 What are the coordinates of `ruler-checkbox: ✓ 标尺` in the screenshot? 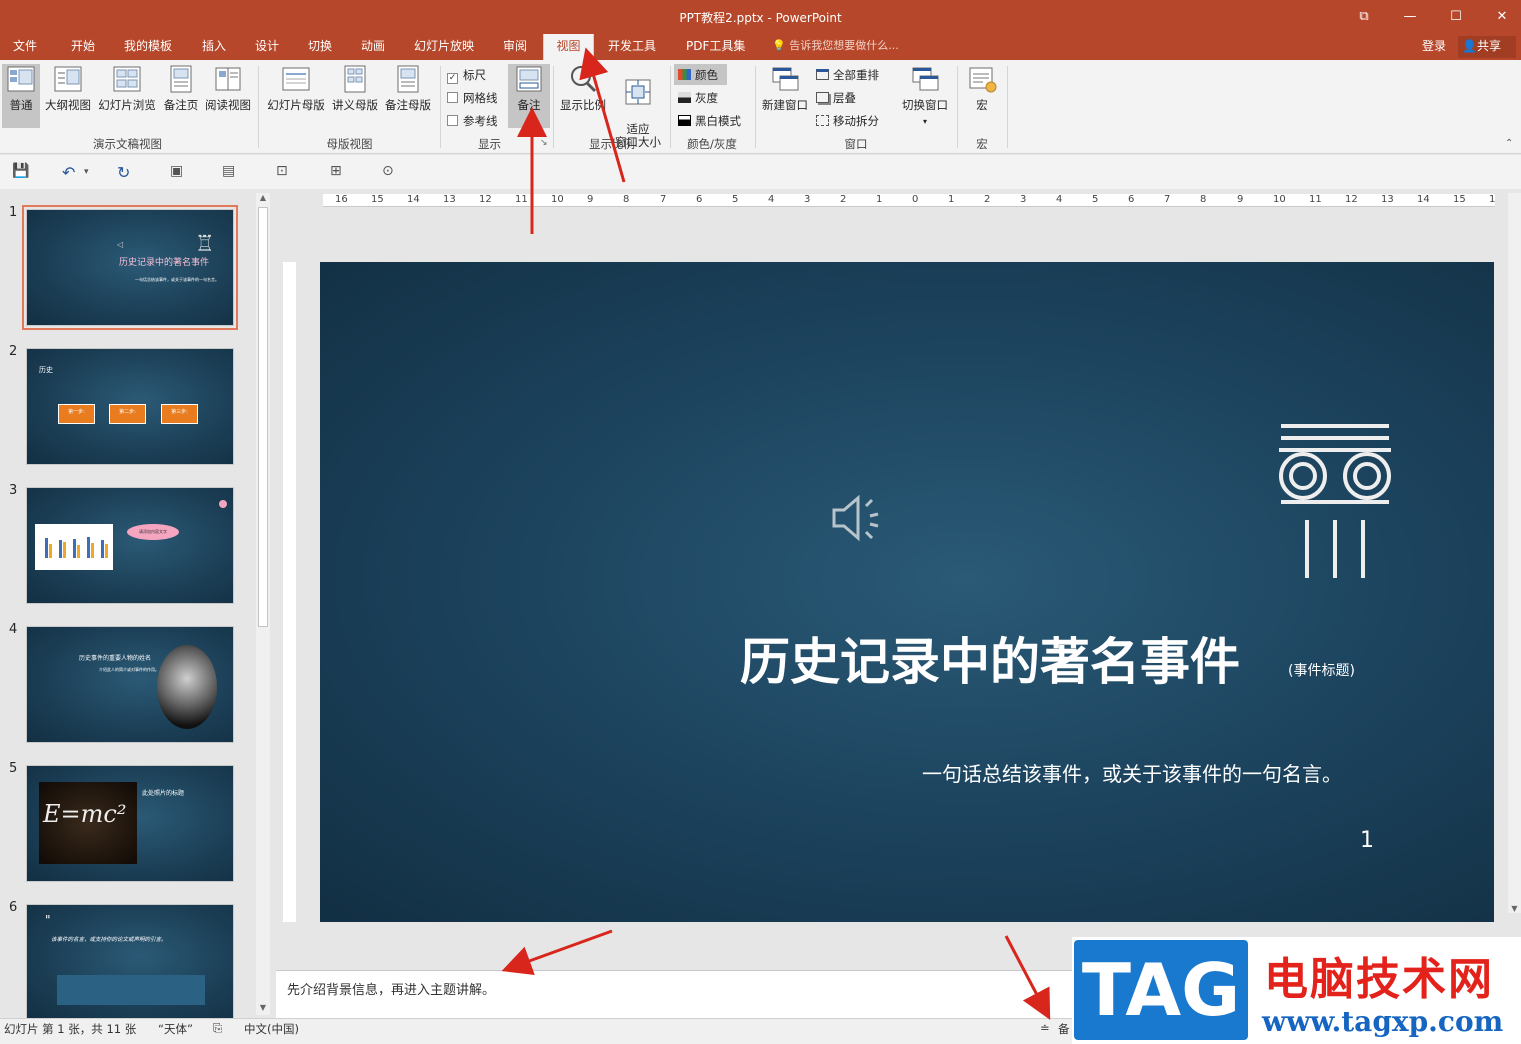 It's located at (466, 75).